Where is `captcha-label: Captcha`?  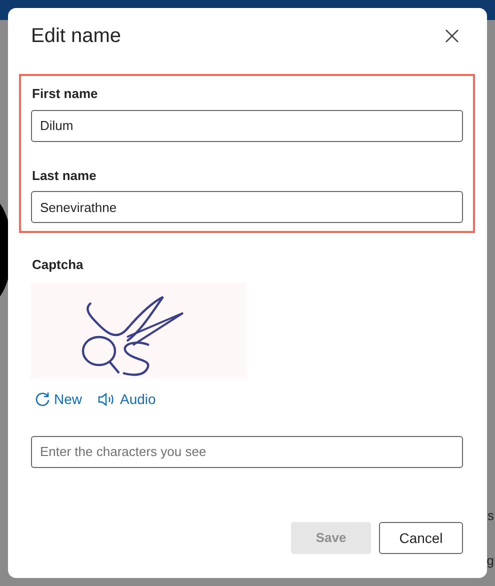
captcha-label: Captcha is located at coordinates (58, 265).